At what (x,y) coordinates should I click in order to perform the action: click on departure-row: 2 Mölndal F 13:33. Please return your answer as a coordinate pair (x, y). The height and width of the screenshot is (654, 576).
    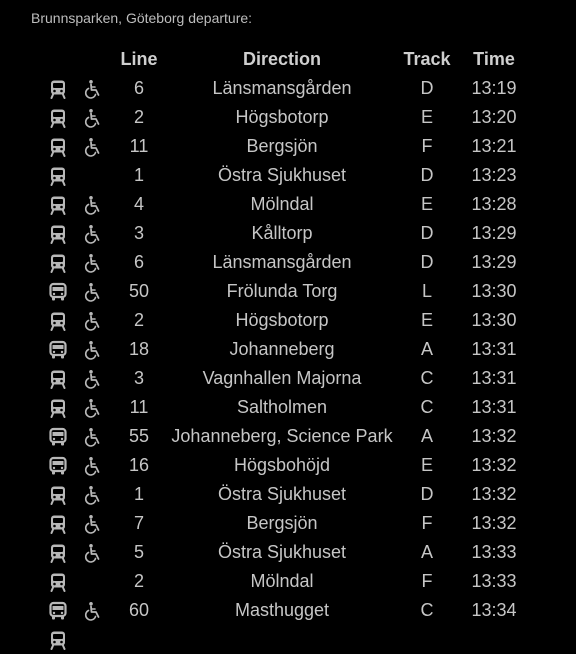
    Looking at the image, I should click on (285, 581).